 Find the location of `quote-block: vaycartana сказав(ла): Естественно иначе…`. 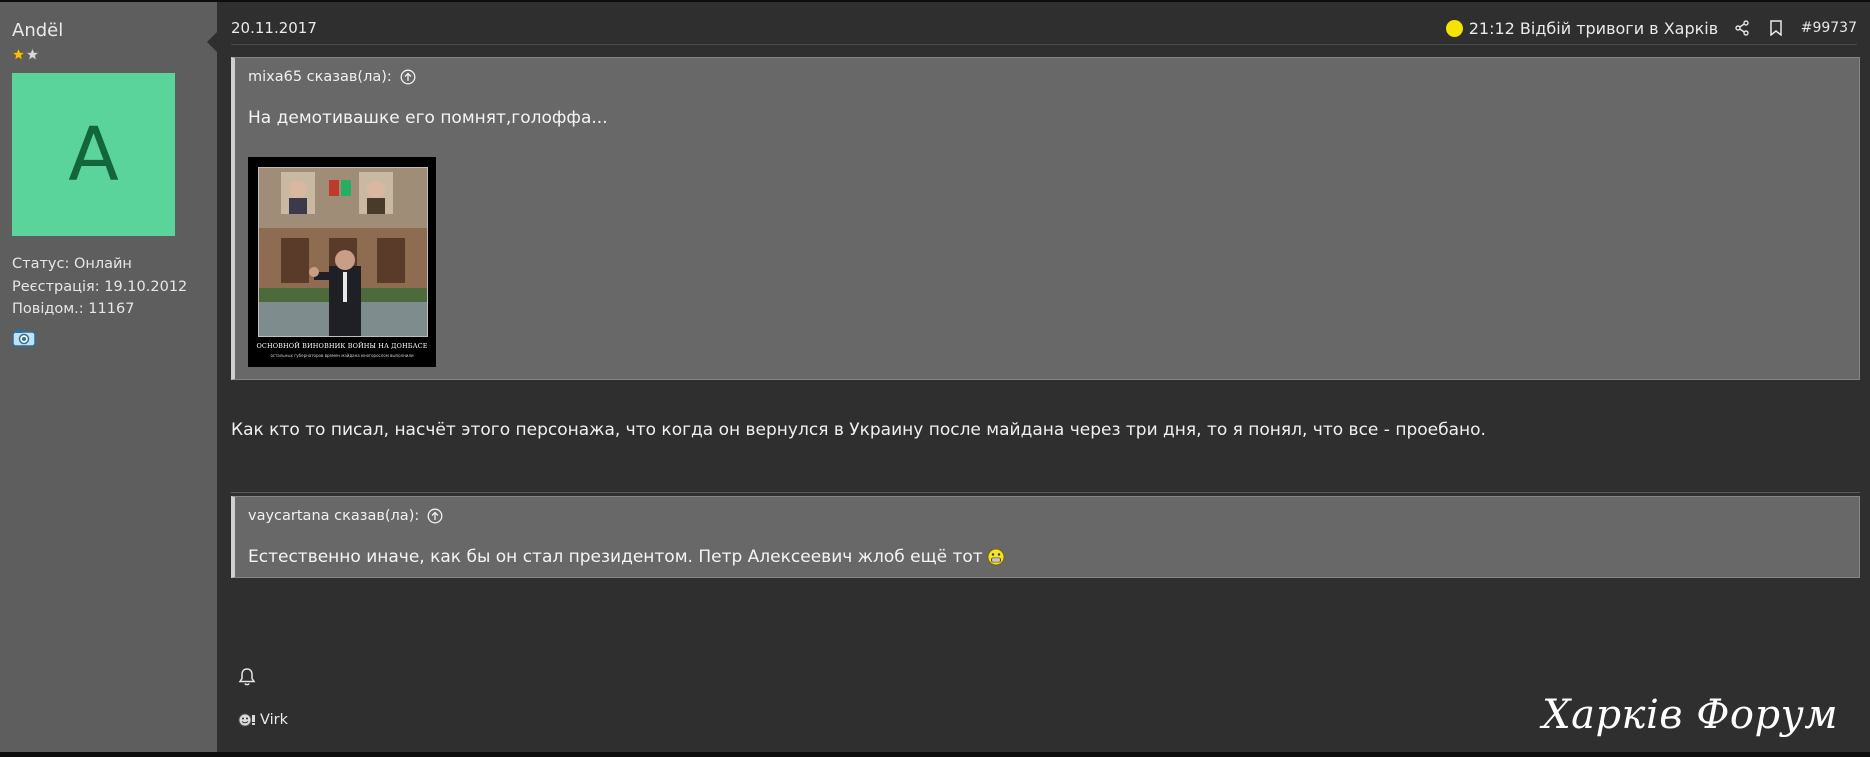

quote-block: vaycartana сказав(ла): Естественно иначе… is located at coordinates (1045, 537).